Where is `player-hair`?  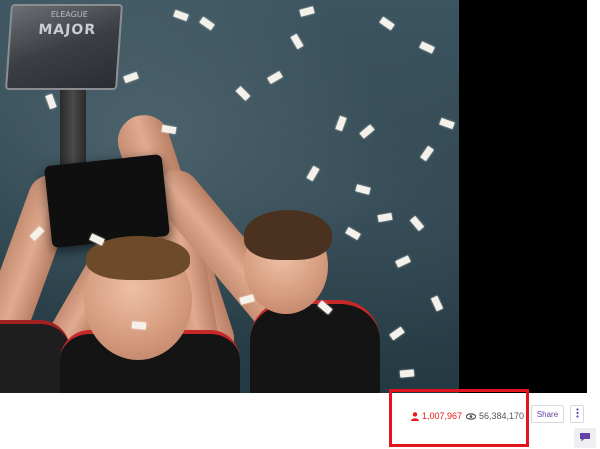
player-hair is located at coordinates (288, 235).